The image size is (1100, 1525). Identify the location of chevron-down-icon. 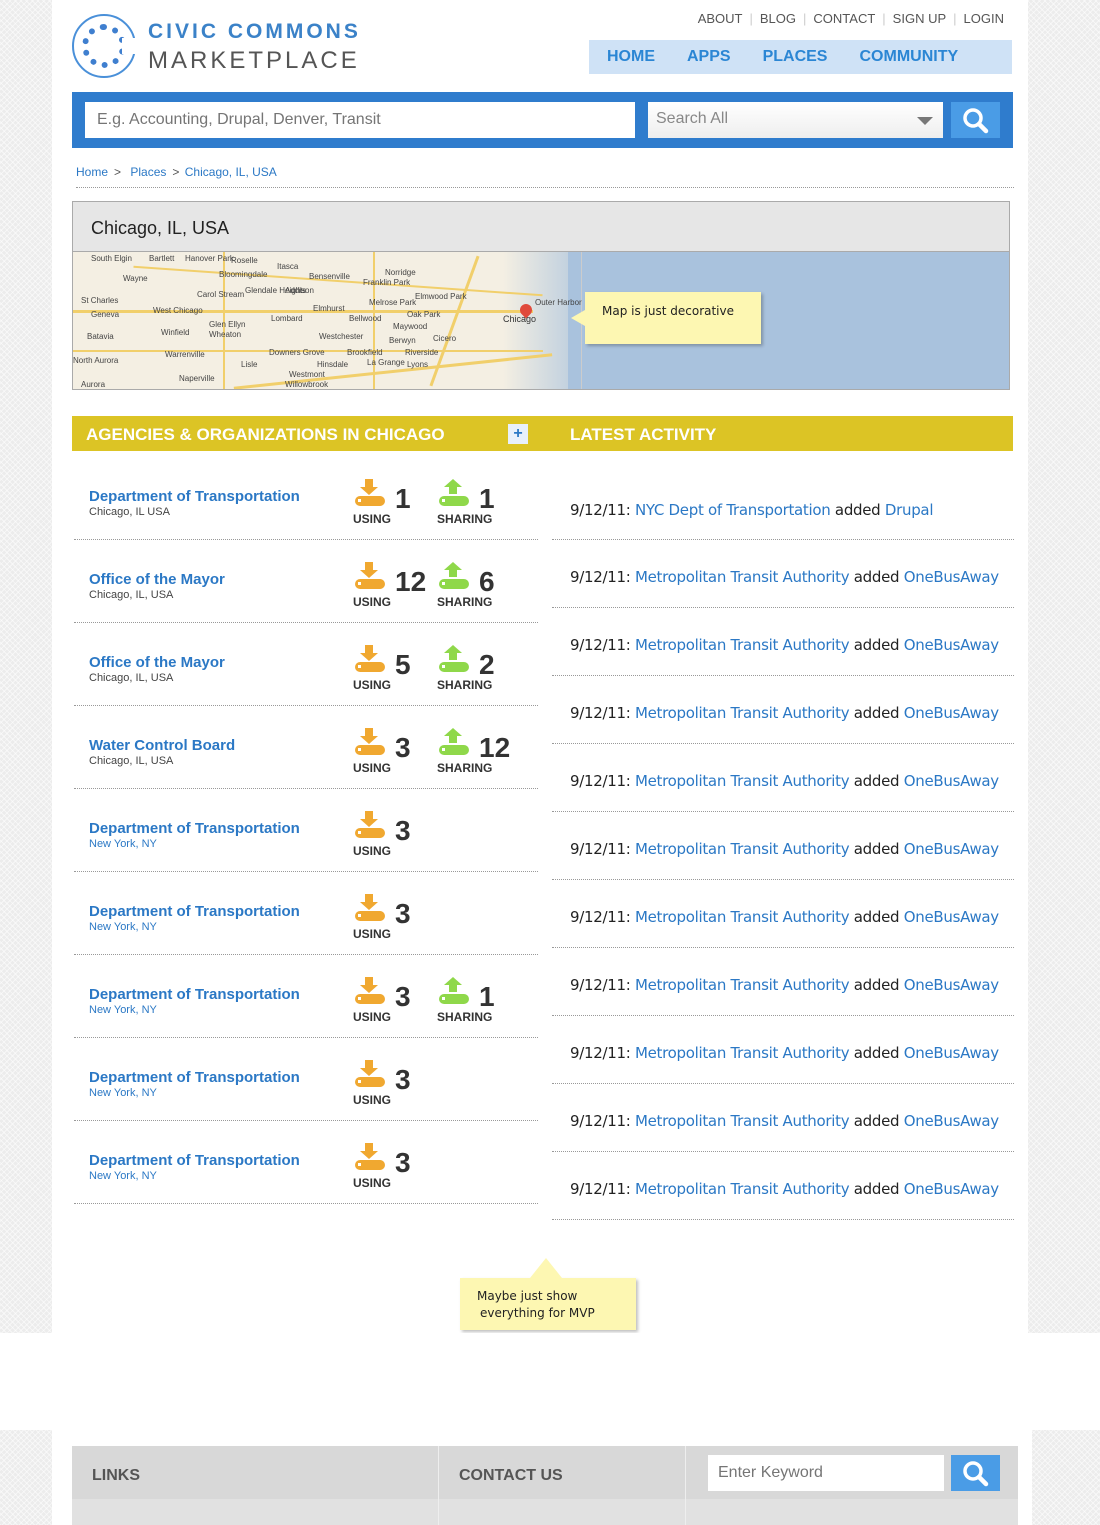
(925, 121).